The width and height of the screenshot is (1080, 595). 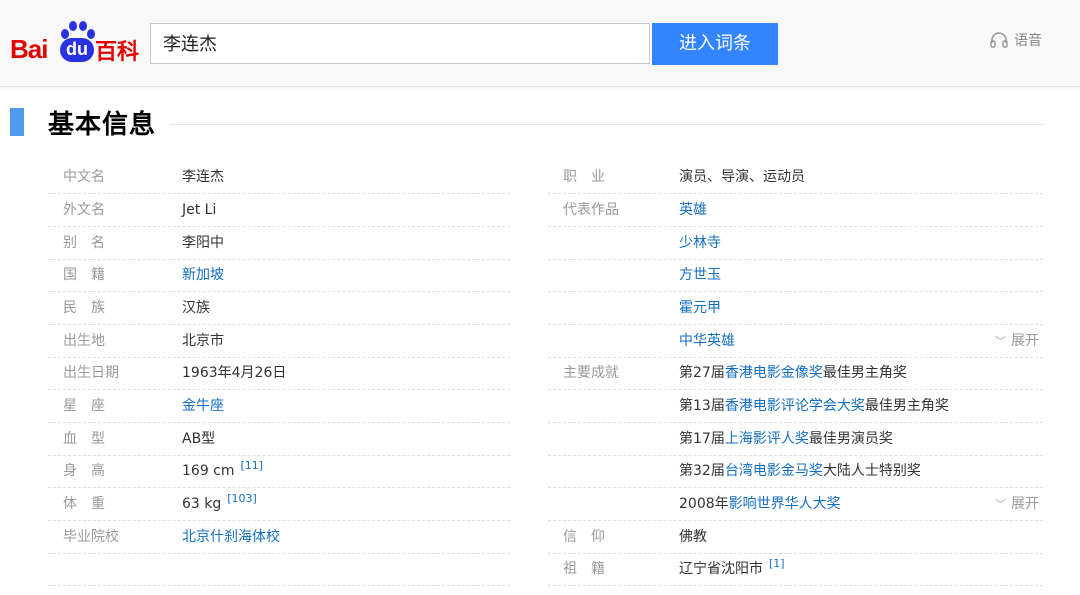 I want to click on info-label: 国籍, so click(x=91, y=275).